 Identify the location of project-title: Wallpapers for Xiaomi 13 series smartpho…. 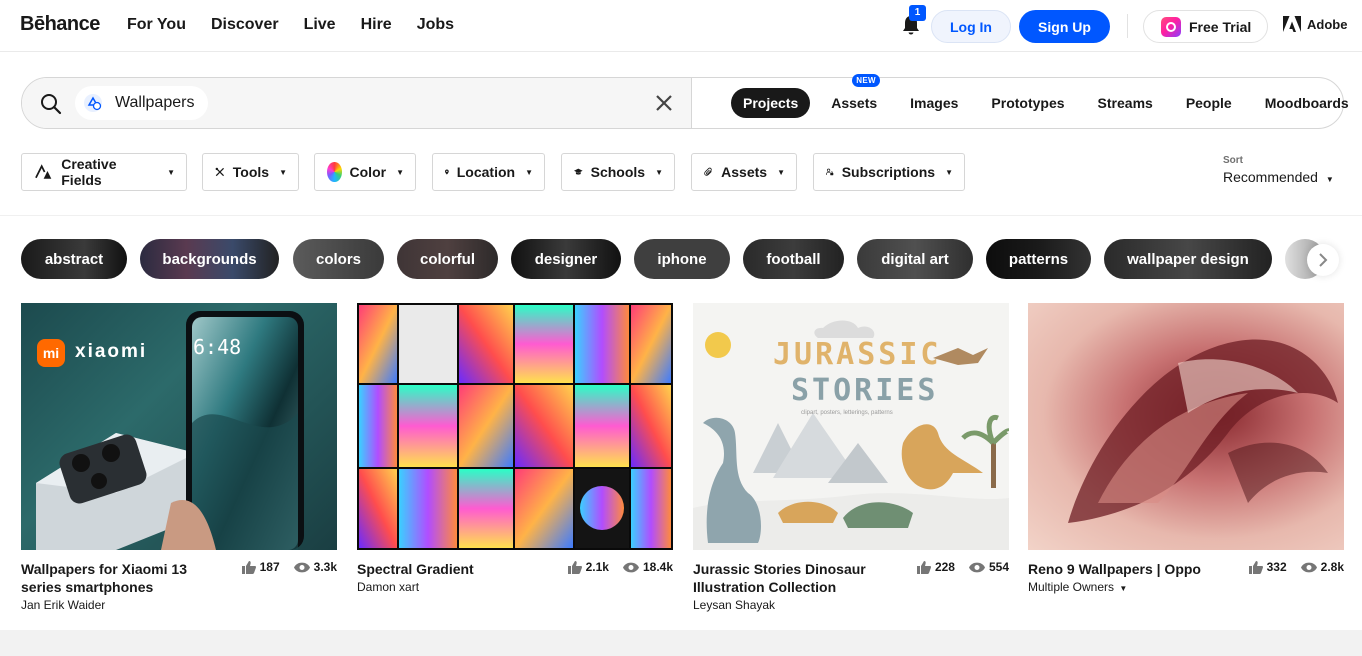
(126, 578).